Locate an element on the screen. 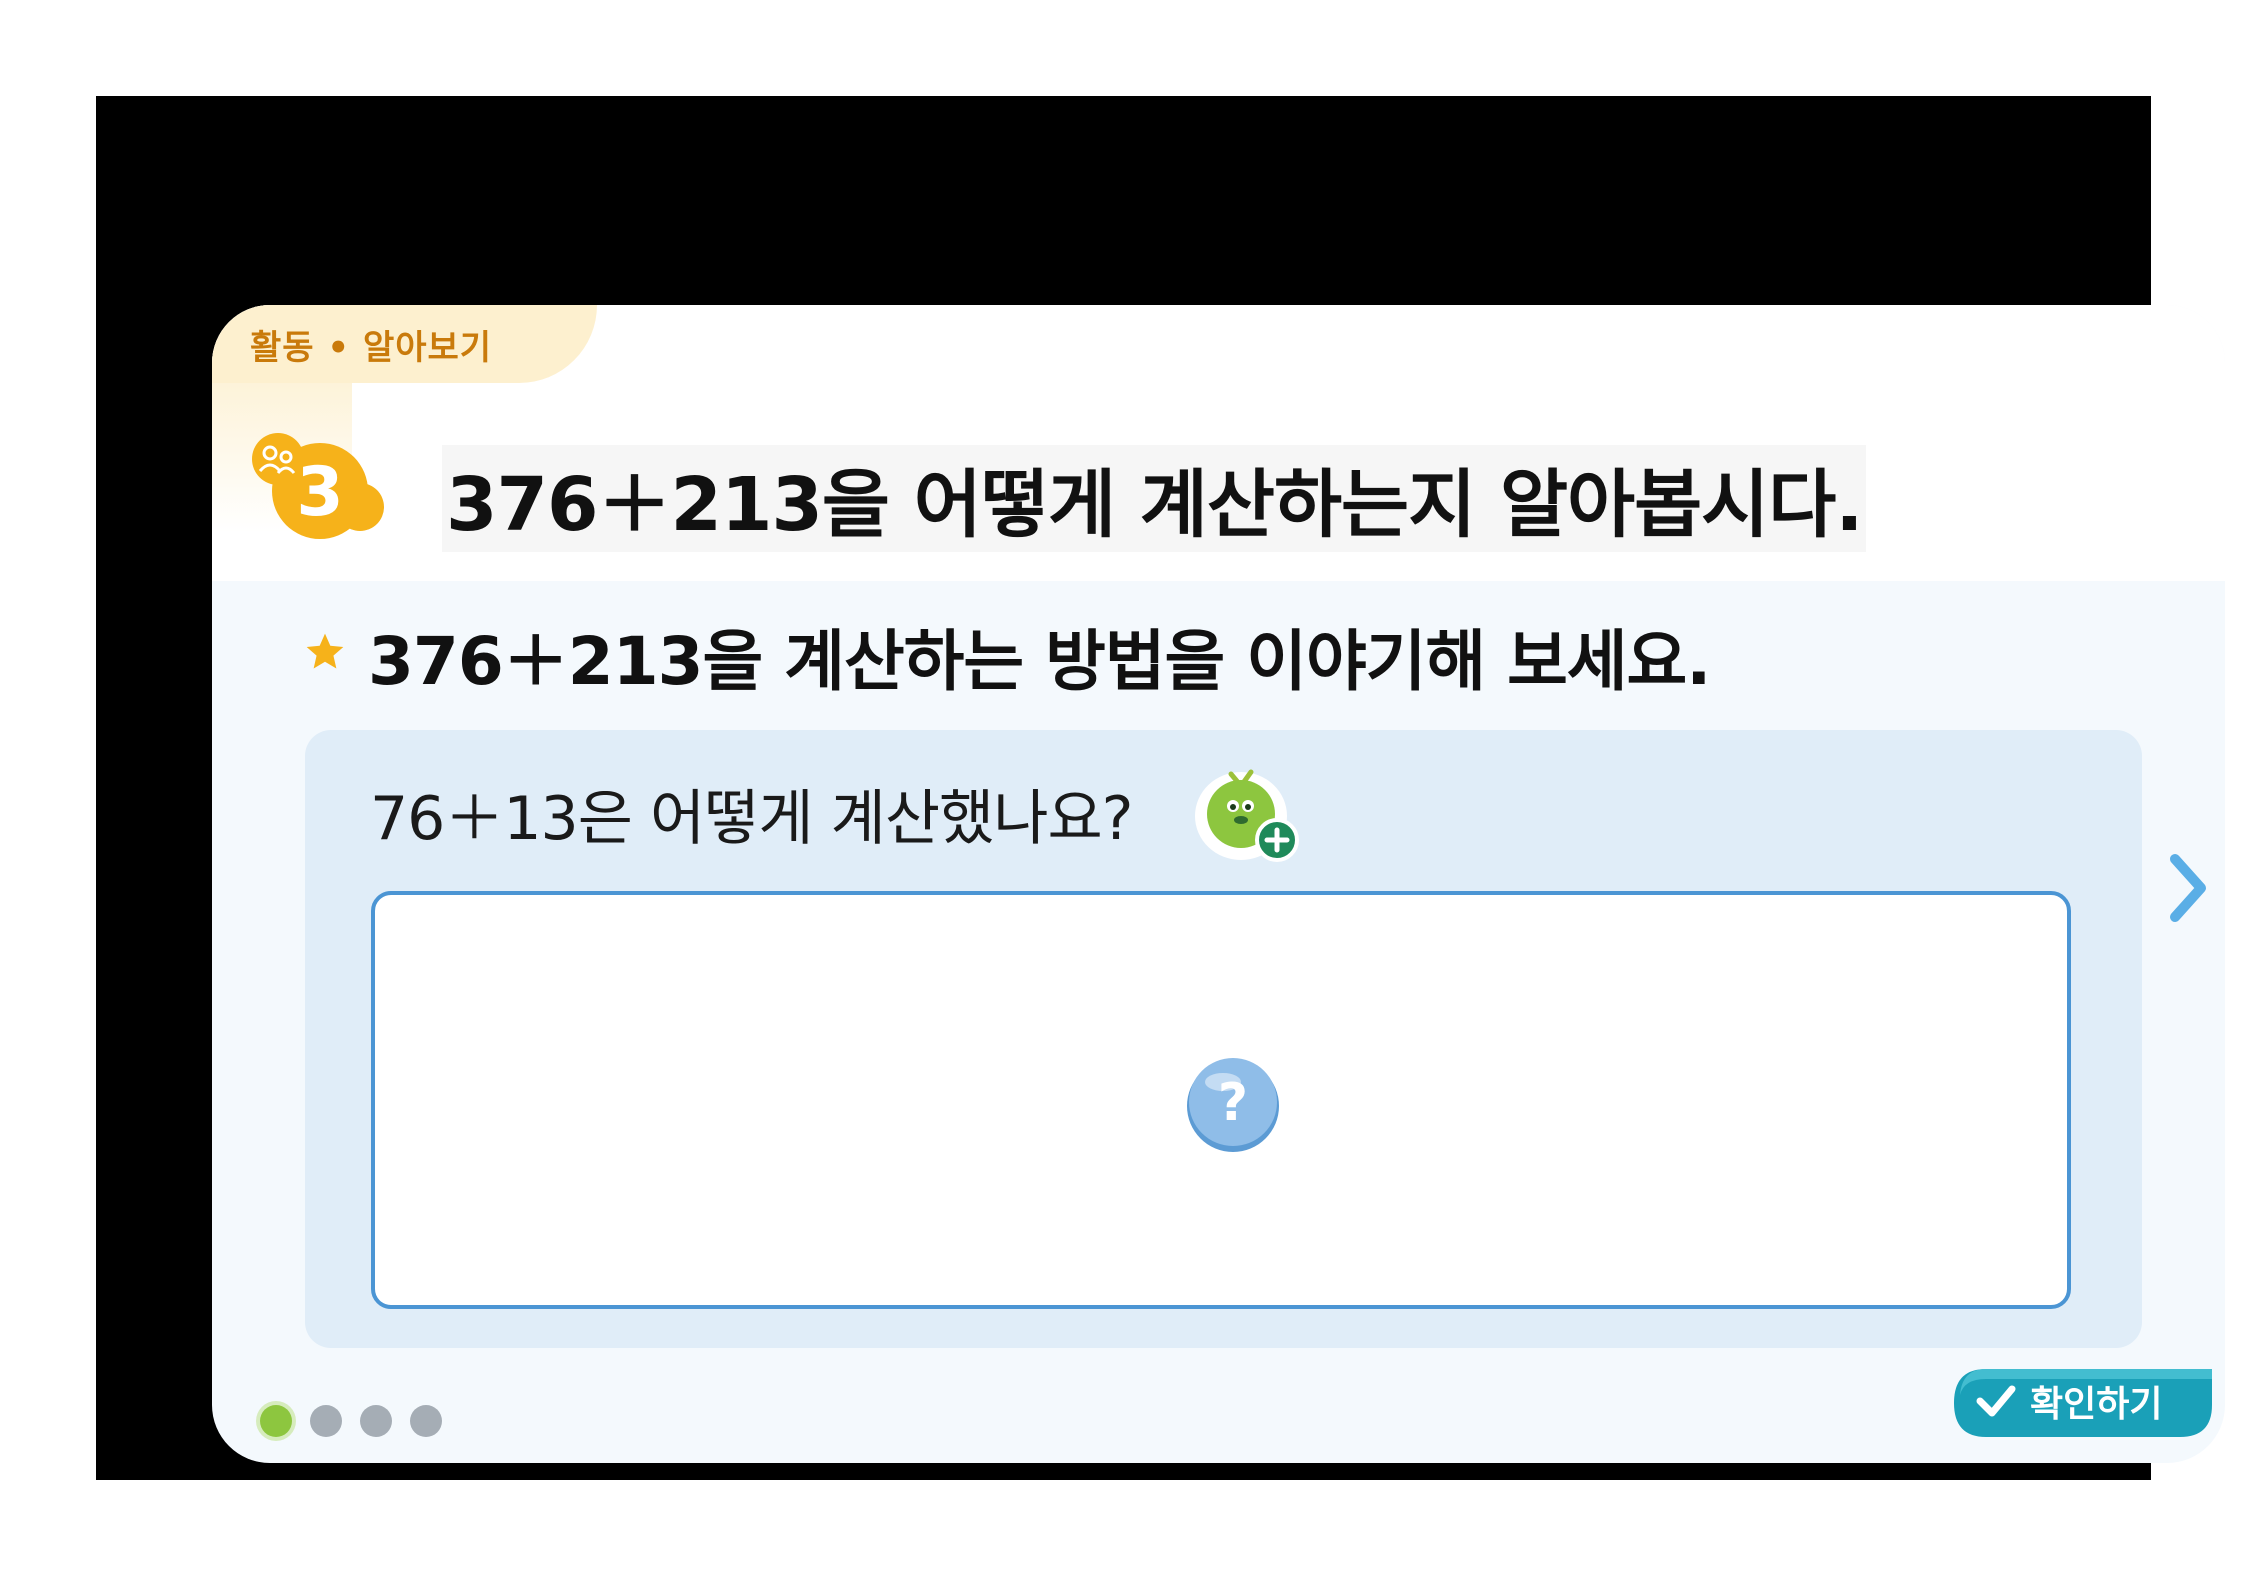  confirm-button: 확인하기 is located at coordinates (2081, 1401).